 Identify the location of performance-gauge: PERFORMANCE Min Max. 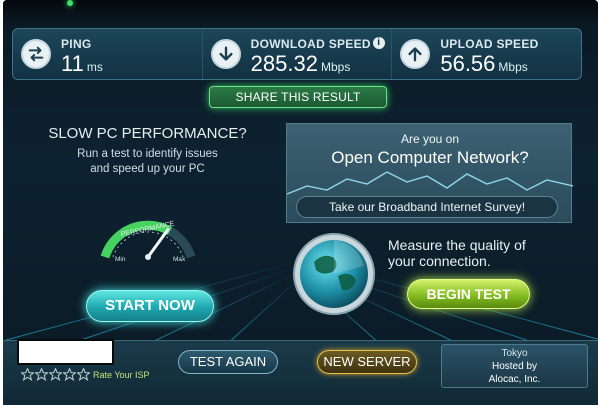
(148, 241).